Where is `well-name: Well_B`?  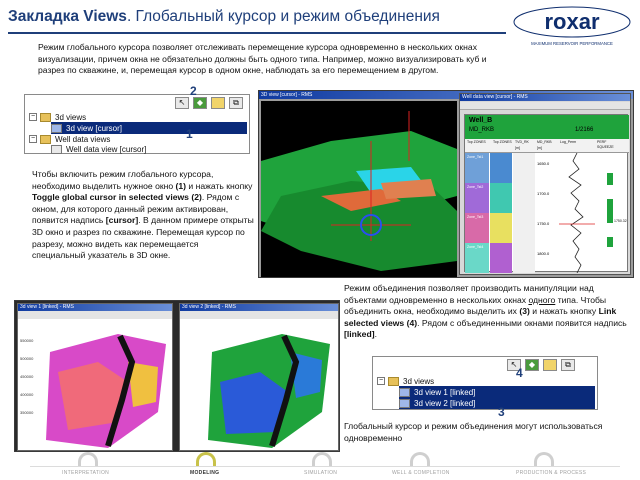
well-name: Well_B is located at coordinates (481, 120).